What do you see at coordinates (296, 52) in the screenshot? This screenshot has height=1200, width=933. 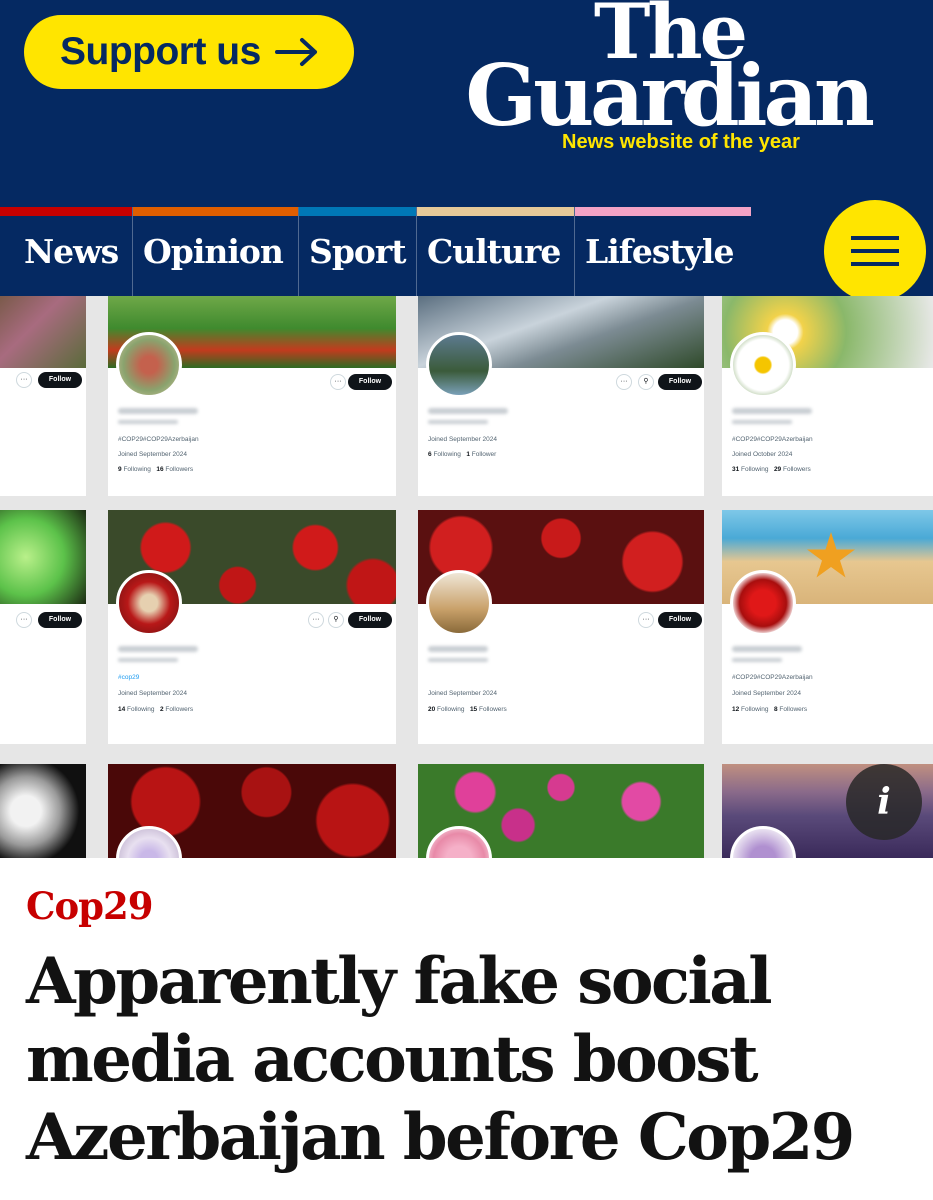 I see `arrow-right-icon` at bounding box center [296, 52].